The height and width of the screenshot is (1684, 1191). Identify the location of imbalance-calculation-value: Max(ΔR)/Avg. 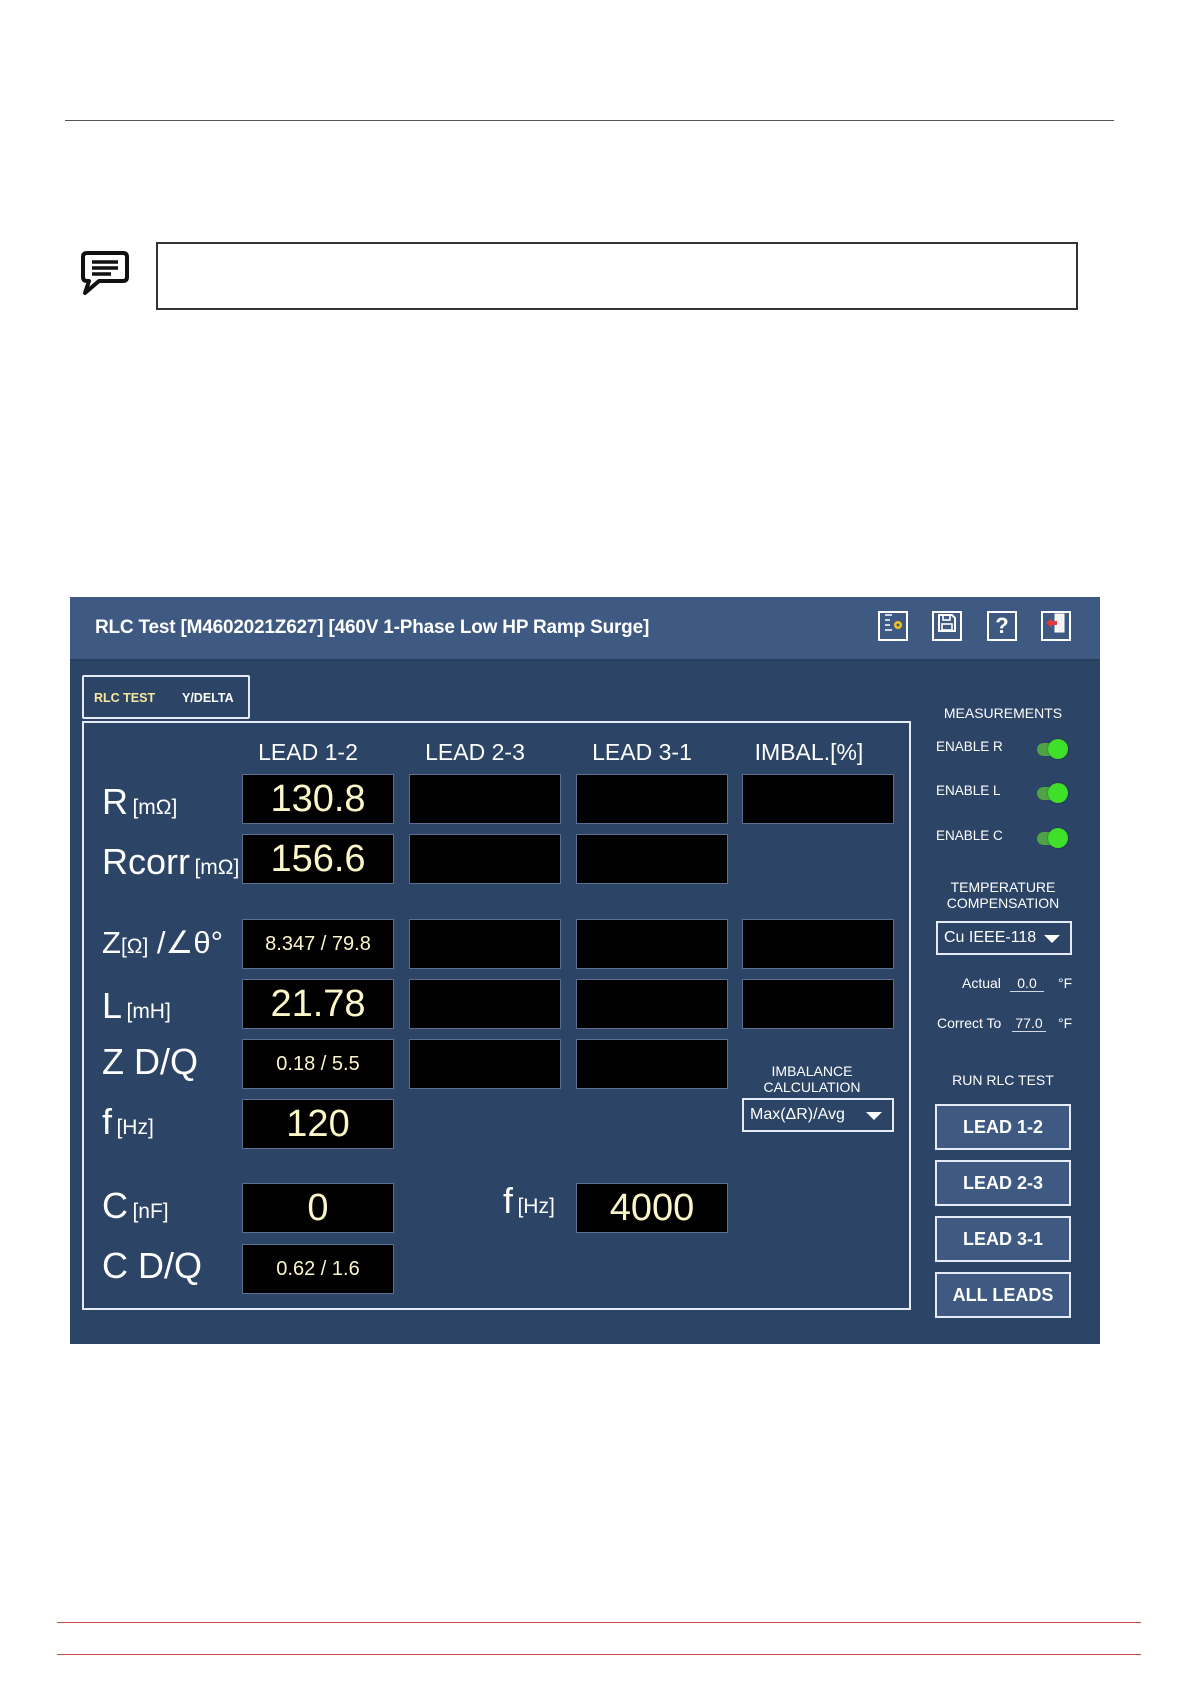
(797, 1114).